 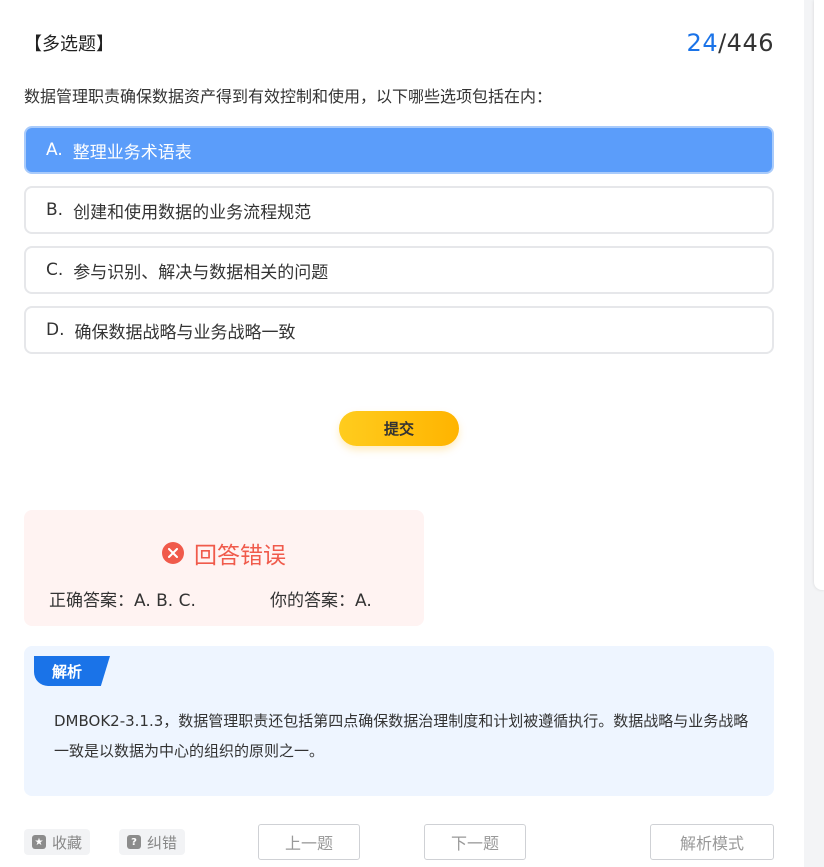 I want to click on option-text: 参与识别、解决与数据相关的问题, so click(x=201, y=272).